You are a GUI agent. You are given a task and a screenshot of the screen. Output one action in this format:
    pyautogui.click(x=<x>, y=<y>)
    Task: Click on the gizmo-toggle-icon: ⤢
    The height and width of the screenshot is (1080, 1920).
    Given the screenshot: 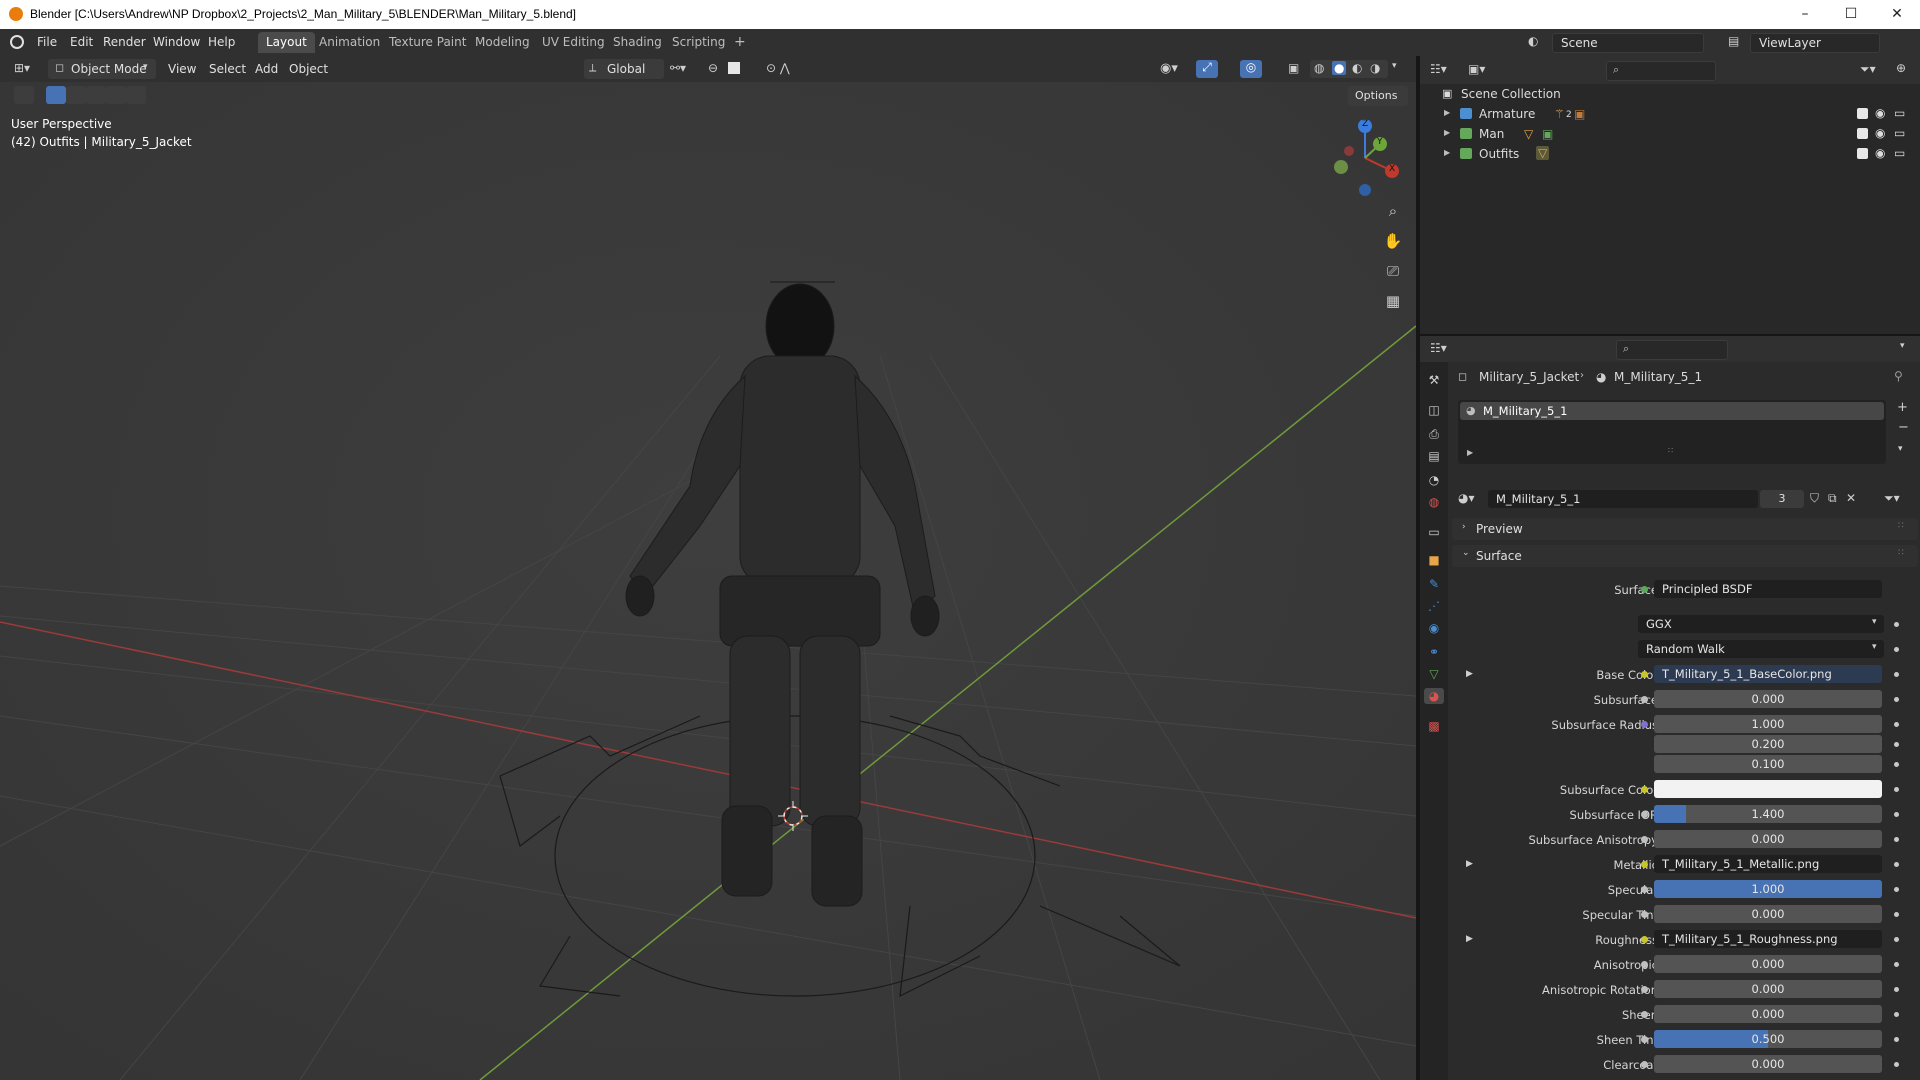 What is the action you would take?
    pyautogui.click(x=1207, y=69)
    